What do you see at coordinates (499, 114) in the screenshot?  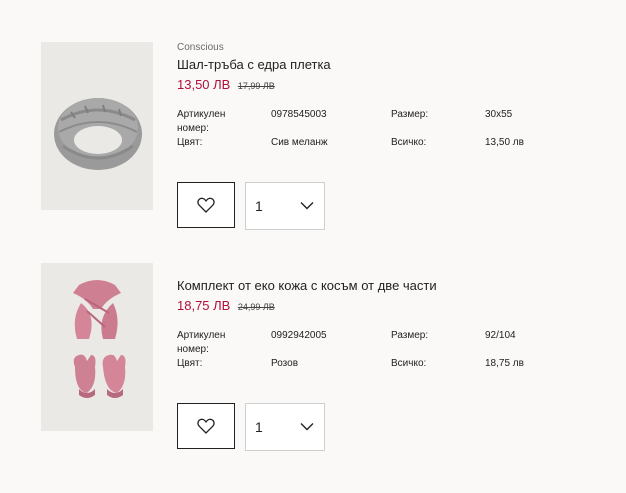 I see `size-value: 30x55` at bounding box center [499, 114].